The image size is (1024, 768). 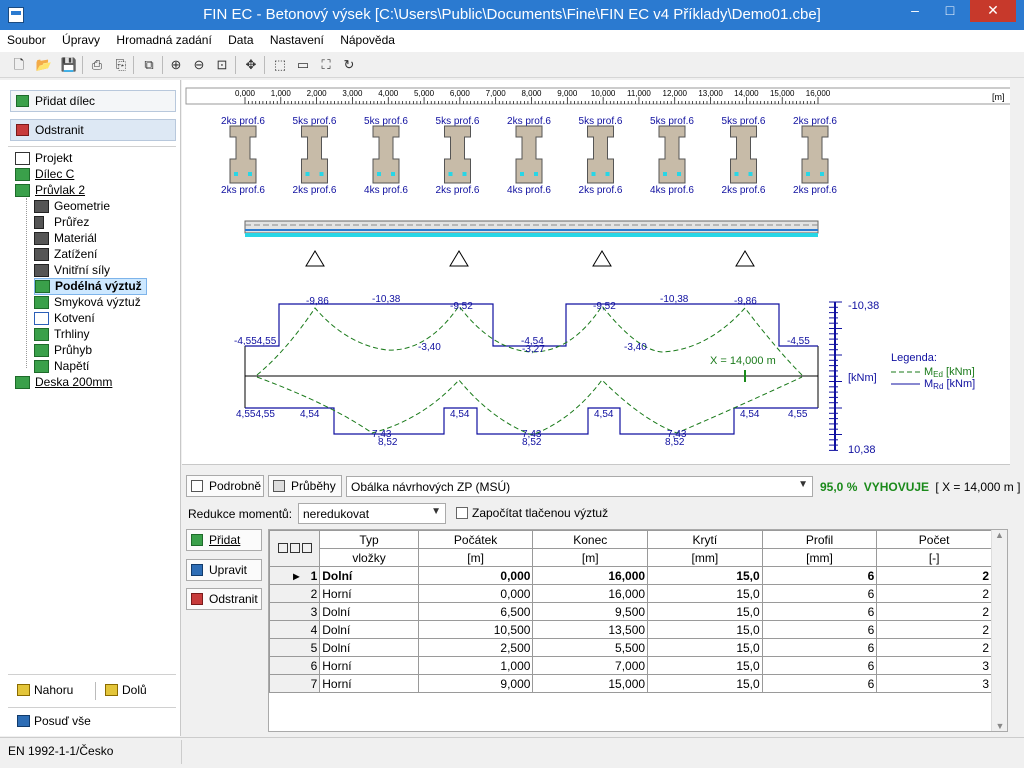 What do you see at coordinates (72, 271) in the screenshot?
I see `tree-item-vnitrni-sily: Vnitřní síly` at bounding box center [72, 271].